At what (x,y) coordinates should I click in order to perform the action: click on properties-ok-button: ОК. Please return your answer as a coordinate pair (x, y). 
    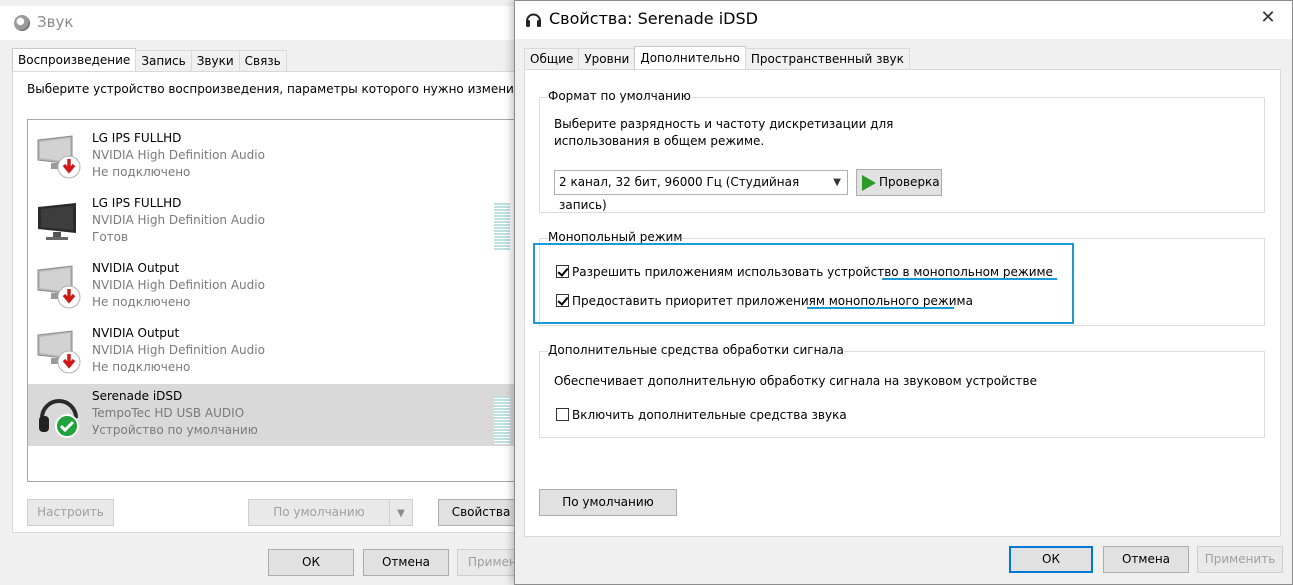
    Looking at the image, I should click on (1051, 559).